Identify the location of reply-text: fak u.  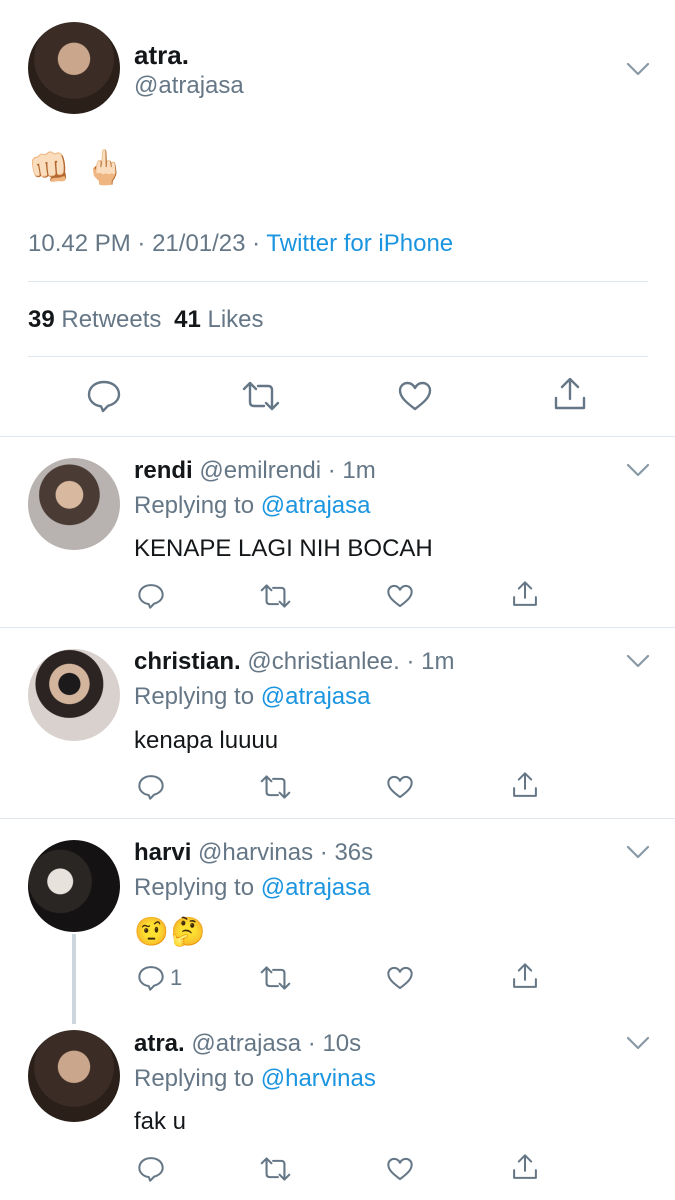
(160, 1121).